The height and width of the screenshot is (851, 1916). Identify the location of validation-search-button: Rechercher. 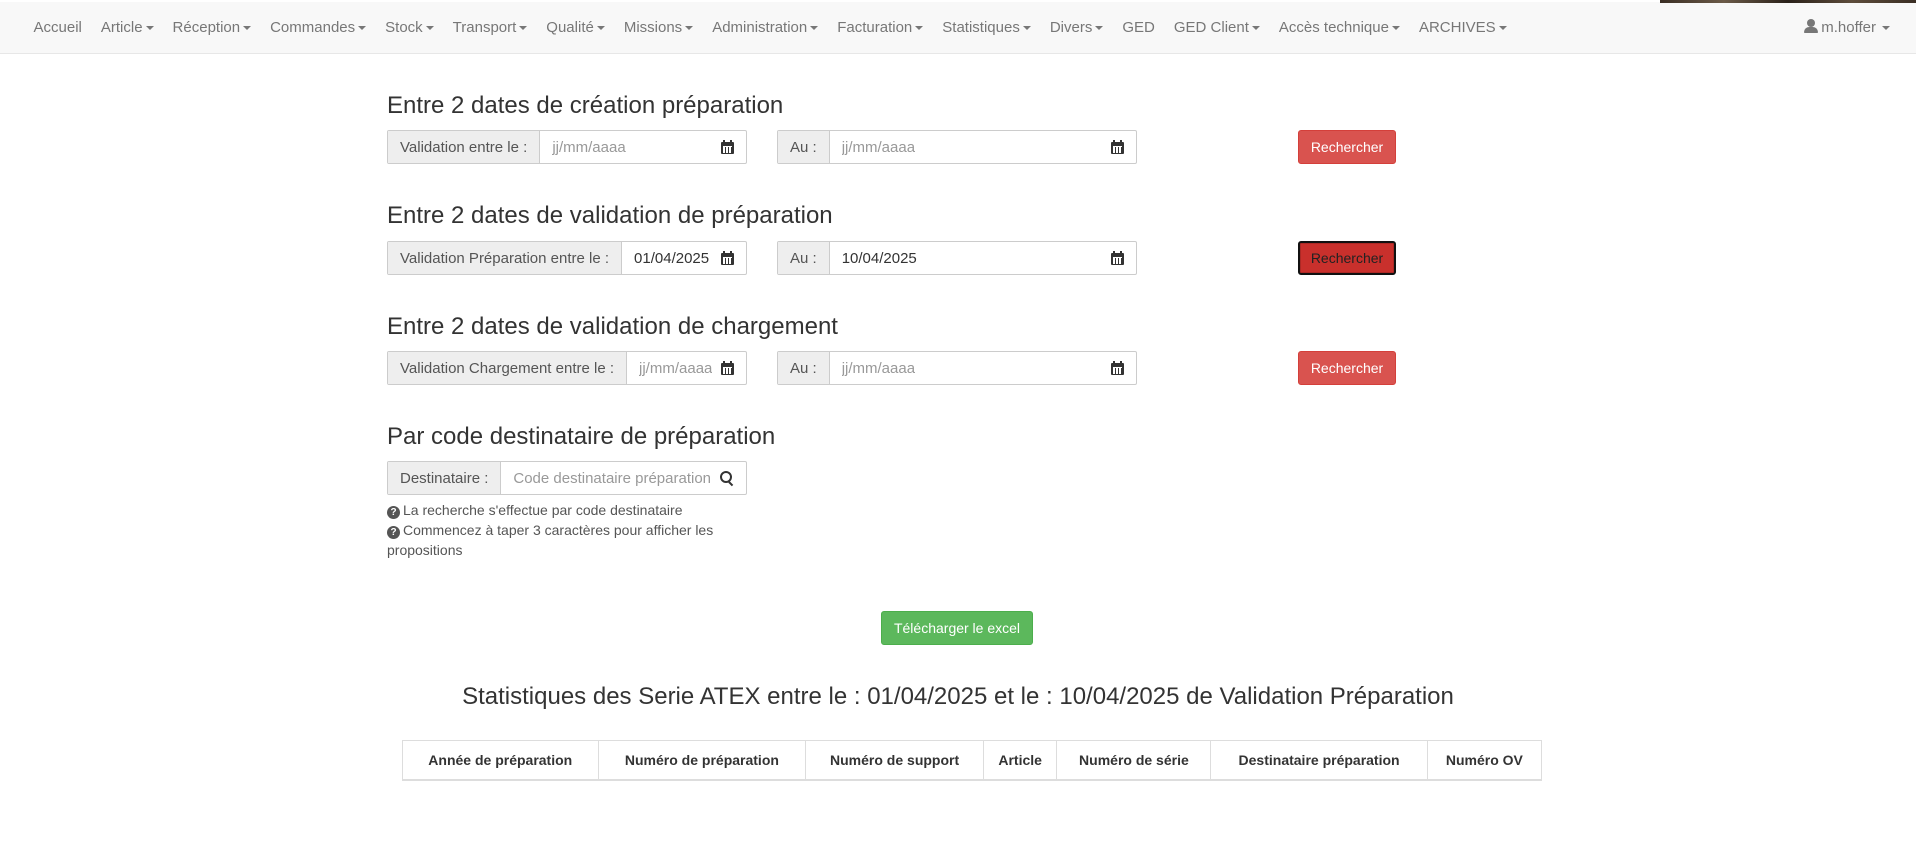
(1347, 258).